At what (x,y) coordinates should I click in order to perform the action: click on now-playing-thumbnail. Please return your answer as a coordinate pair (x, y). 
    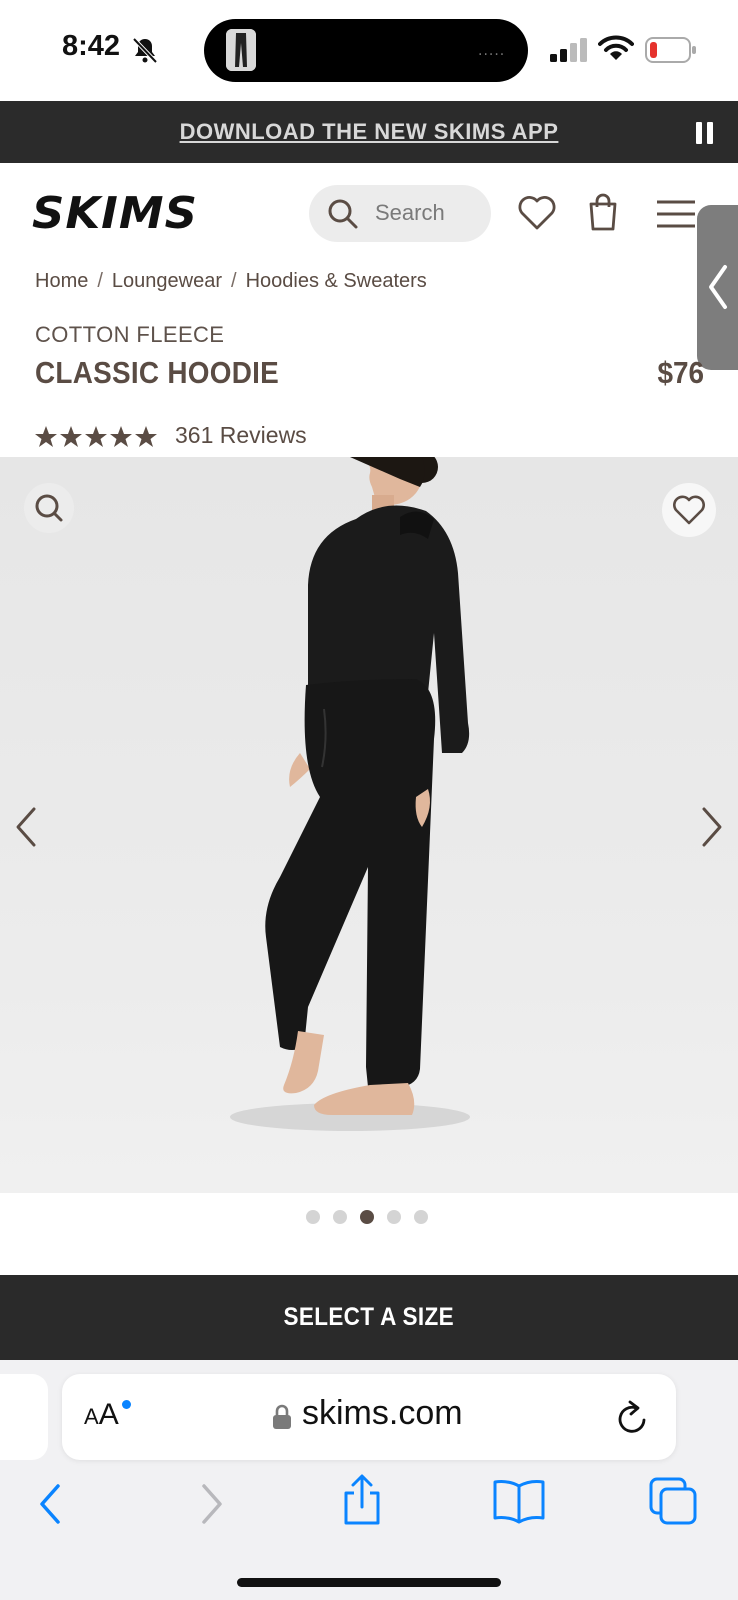
    Looking at the image, I should click on (241, 50).